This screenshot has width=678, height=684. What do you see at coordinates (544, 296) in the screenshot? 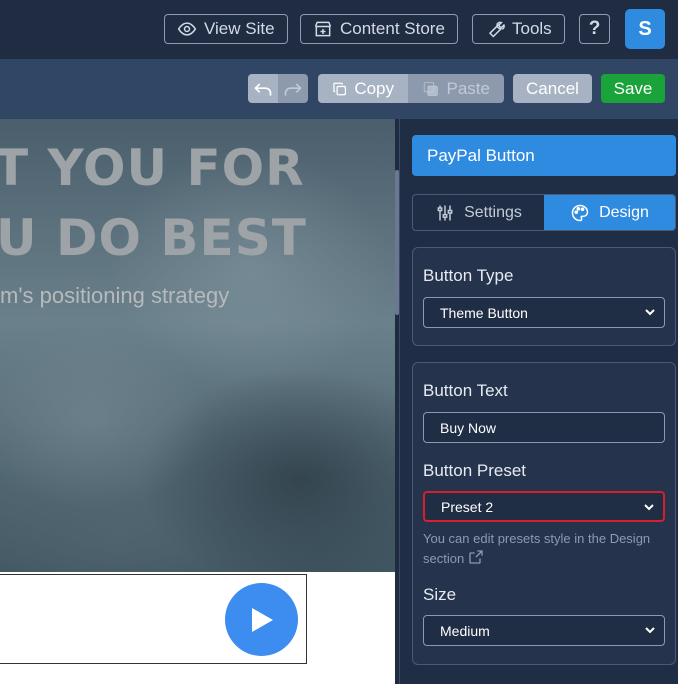
I see `button-type-card: Button Type Theme Button` at bounding box center [544, 296].